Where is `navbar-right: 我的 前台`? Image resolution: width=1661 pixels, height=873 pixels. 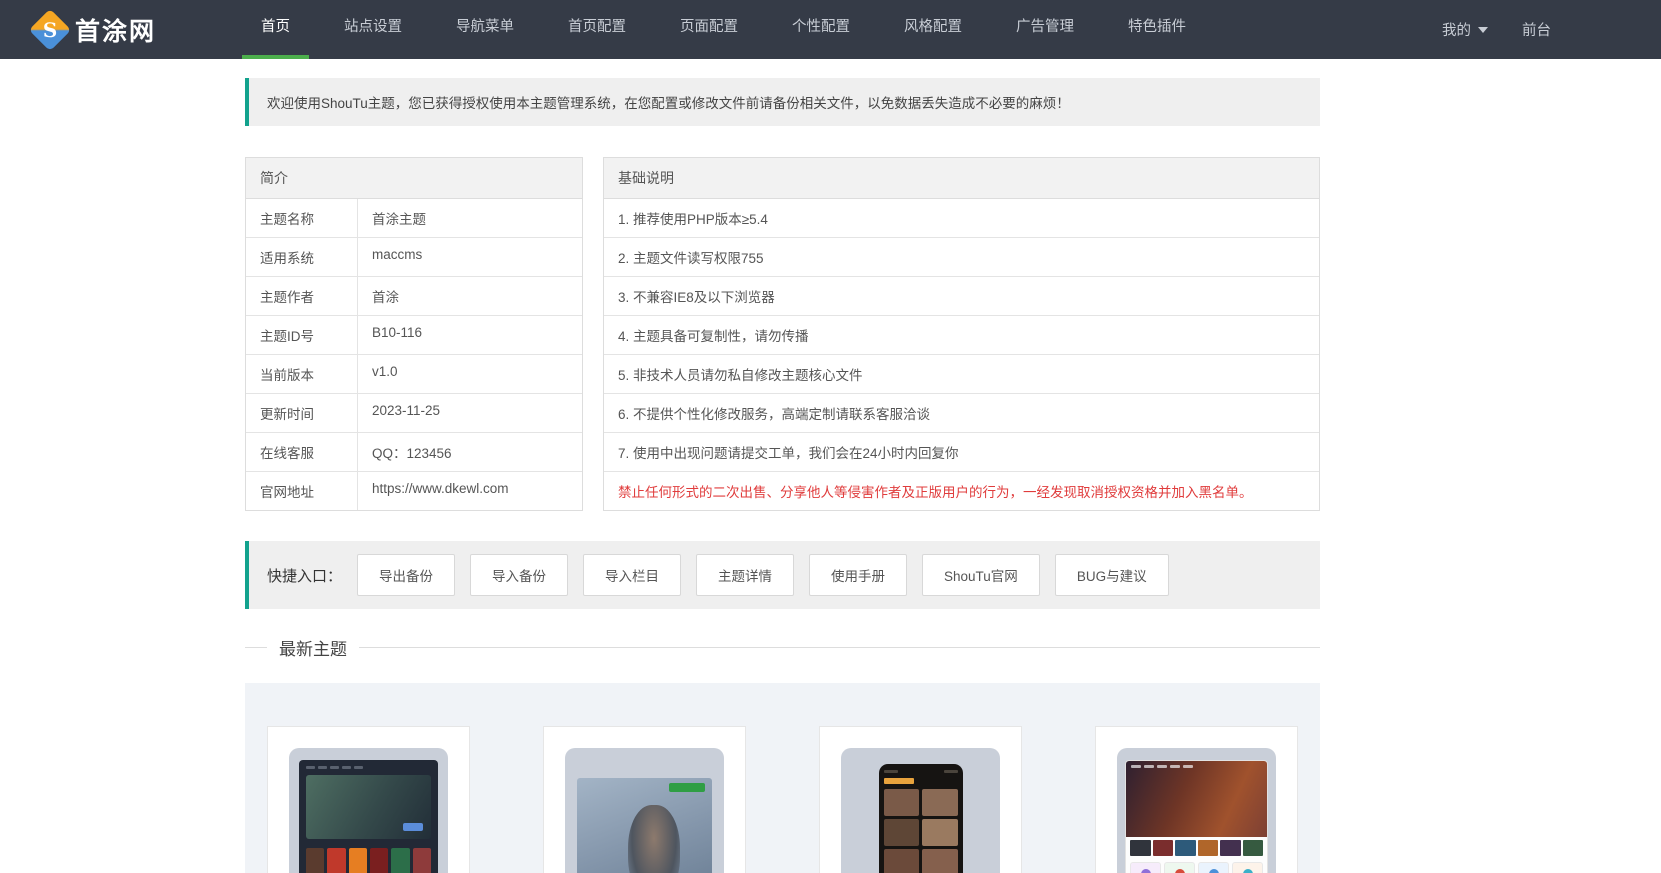
navbar-right: 我的 前台 is located at coordinates (1496, 29).